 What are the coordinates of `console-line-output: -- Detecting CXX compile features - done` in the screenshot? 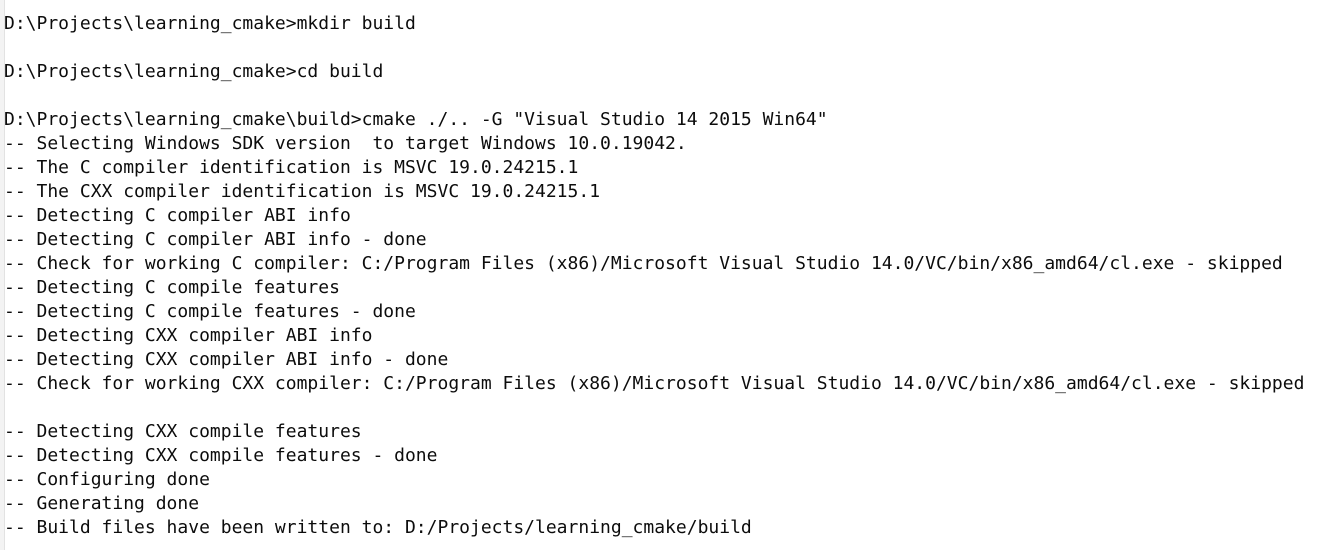 It's located at (221, 455).